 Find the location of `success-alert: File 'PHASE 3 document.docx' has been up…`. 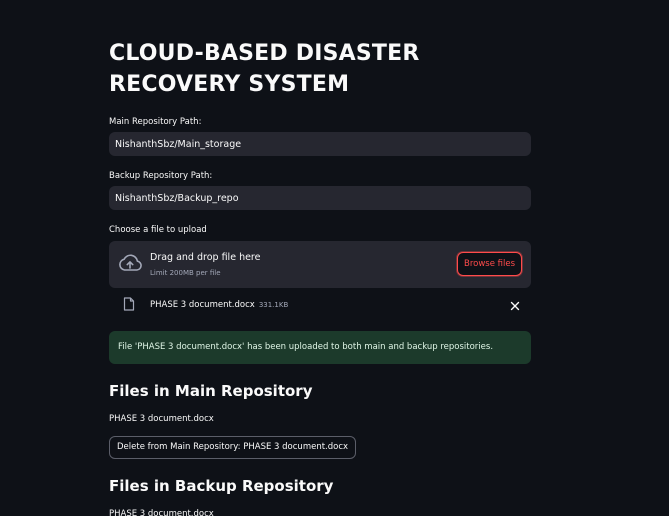

success-alert: File 'PHASE 3 document.docx' has been up… is located at coordinates (320, 347).